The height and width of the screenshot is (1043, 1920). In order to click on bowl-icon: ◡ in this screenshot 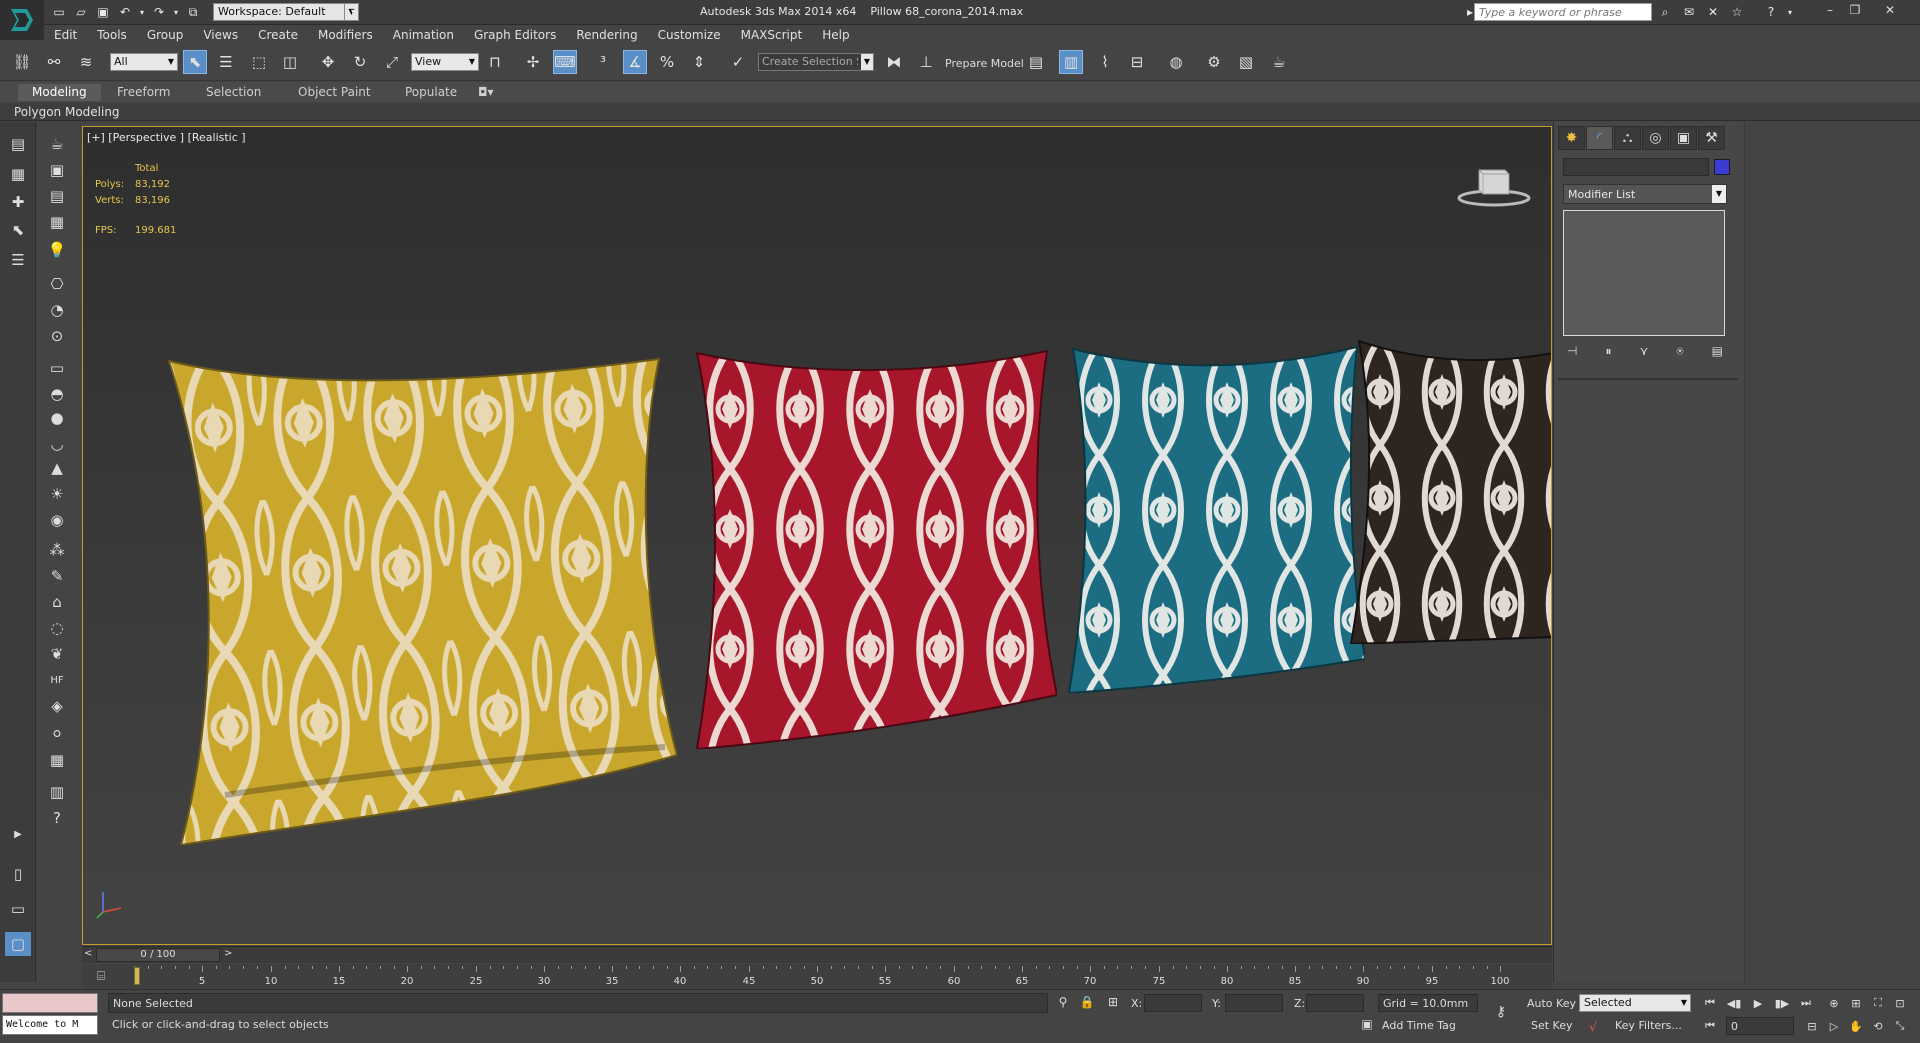, I will do `click(57, 444)`.